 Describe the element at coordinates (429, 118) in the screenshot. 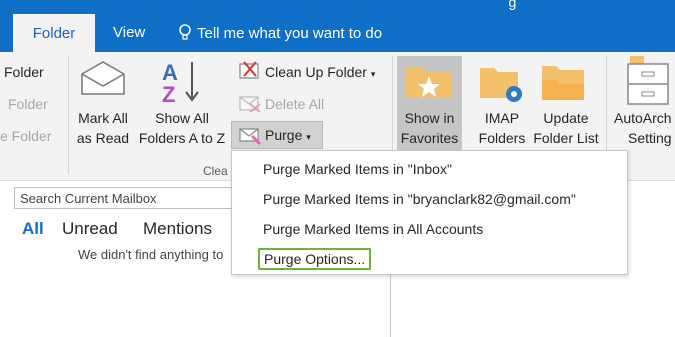

I see `show-fav-label-1: Show in` at that location.